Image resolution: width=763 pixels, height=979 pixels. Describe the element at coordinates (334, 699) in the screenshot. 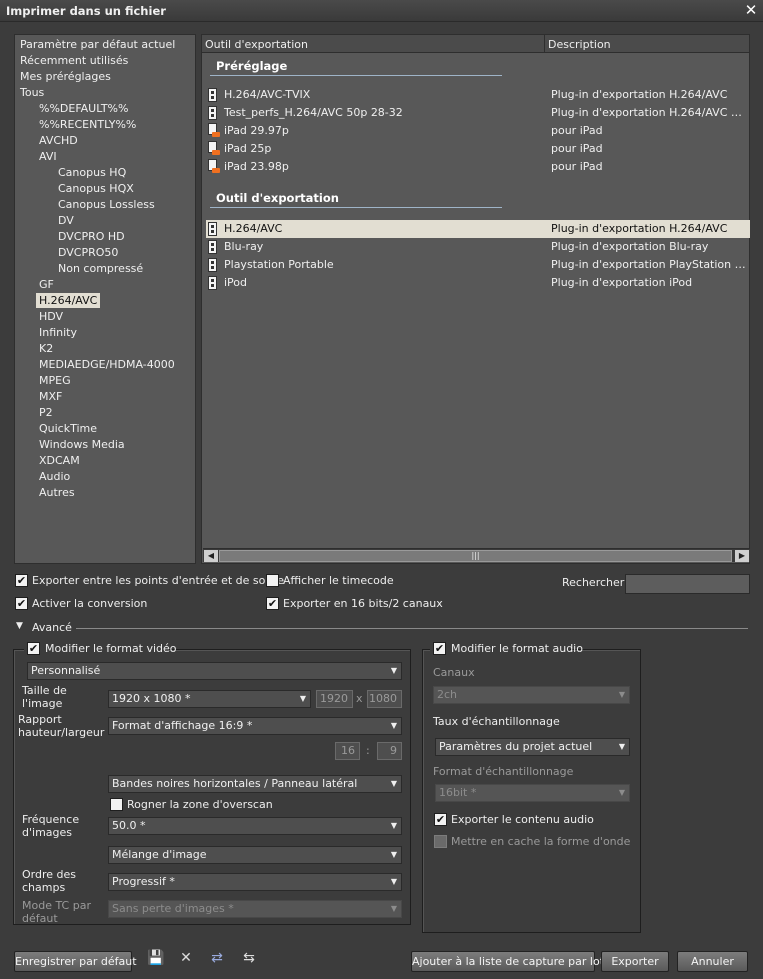

I see `frame-width-field: 1920` at that location.